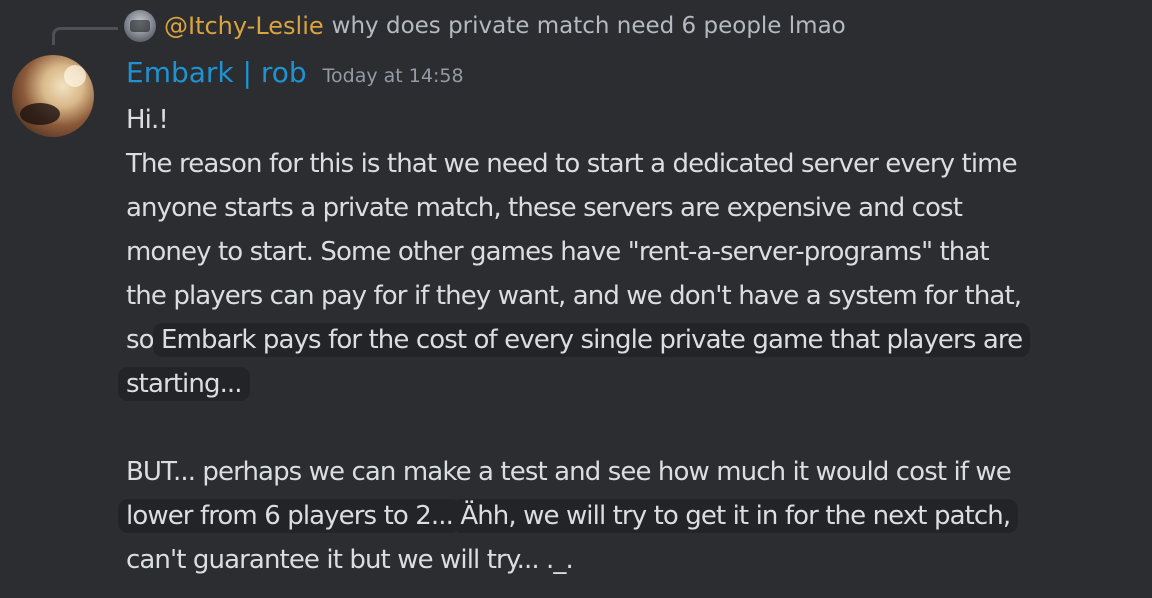  I want to click on message-timestamp: Today at 14:58, so click(393, 76).